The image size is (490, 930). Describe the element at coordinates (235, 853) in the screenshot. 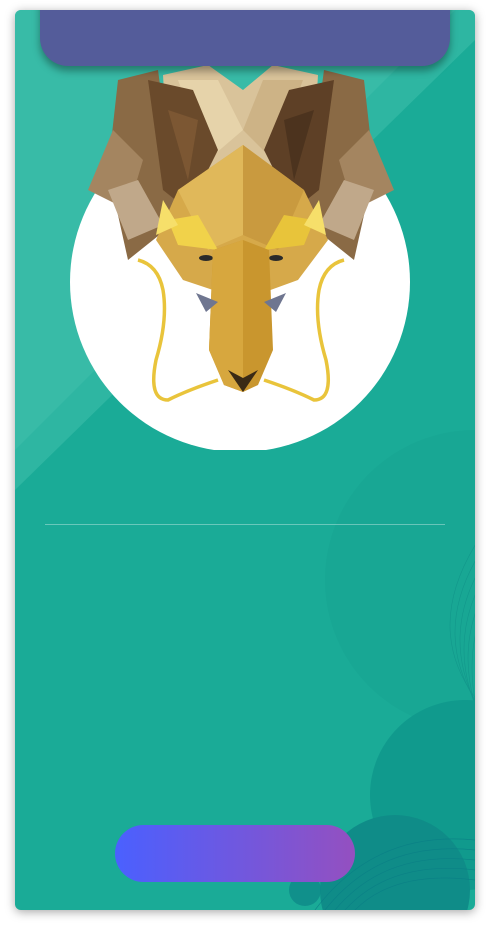

I see `primary-action-button` at that location.